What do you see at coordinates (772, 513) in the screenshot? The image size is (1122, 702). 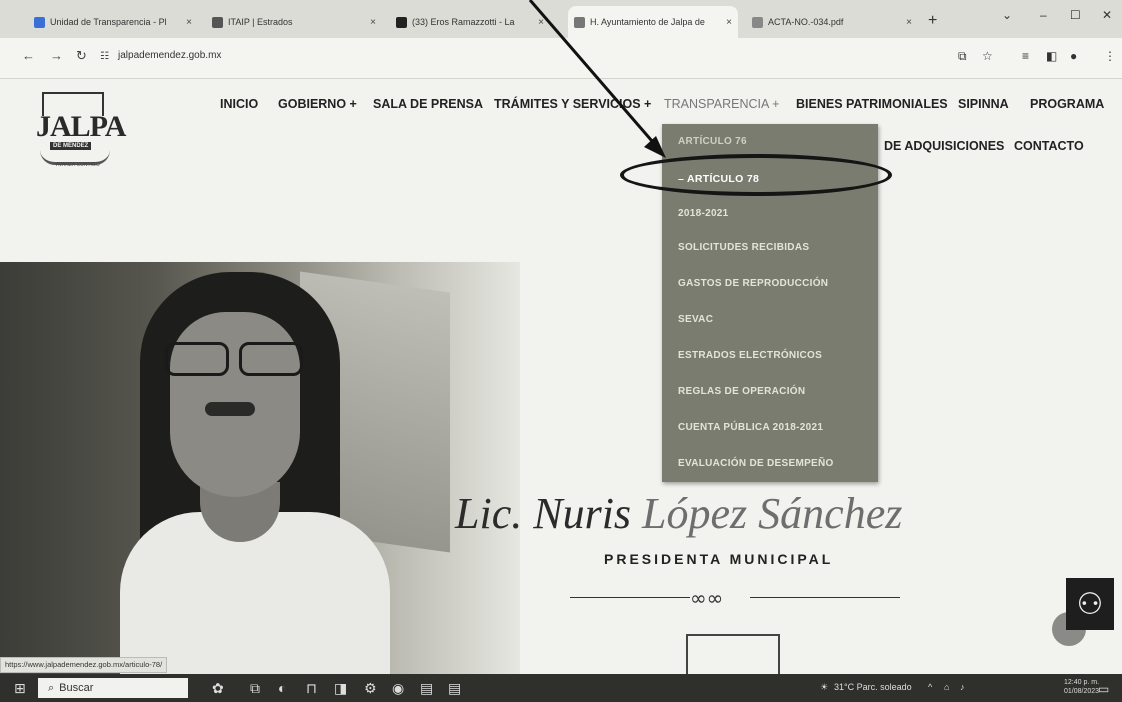 I see `hero-name-last: López Sánchez` at bounding box center [772, 513].